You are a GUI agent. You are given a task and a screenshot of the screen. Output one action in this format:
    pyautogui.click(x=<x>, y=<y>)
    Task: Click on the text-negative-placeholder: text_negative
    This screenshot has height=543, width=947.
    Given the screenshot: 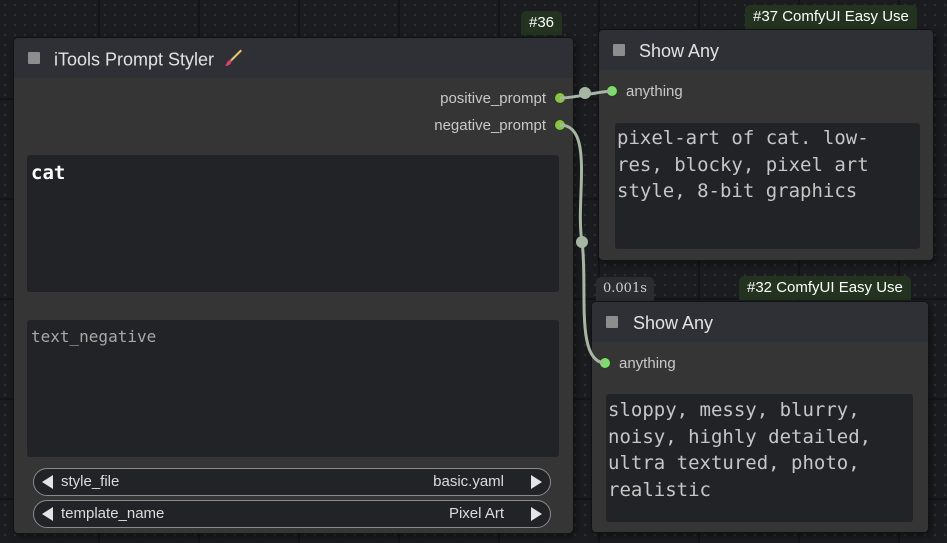 What is the action you would take?
    pyautogui.click(x=94, y=336)
    